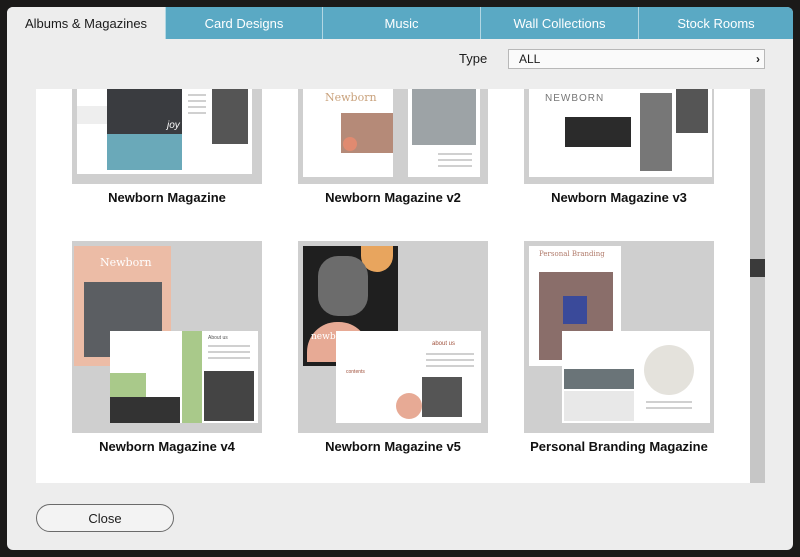 Image resolution: width=800 pixels, height=557 pixels. I want to click on thumb-text-about-us: About us, so click(218, 338).